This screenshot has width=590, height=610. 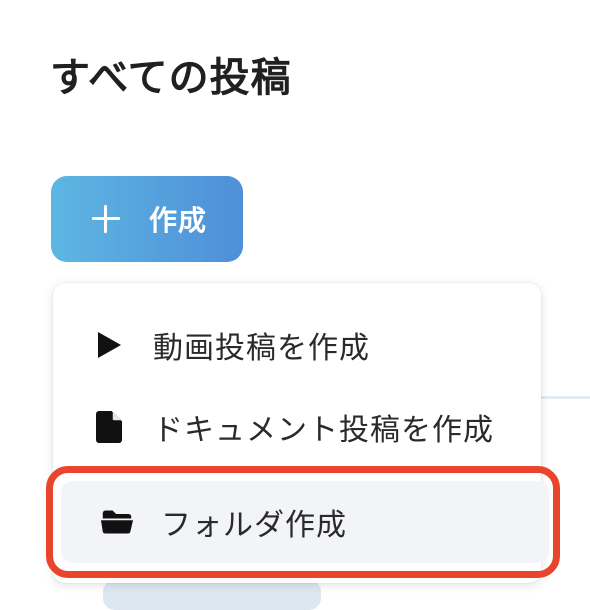 I want to click on create-button: 作成, so click(x=147, y=219).